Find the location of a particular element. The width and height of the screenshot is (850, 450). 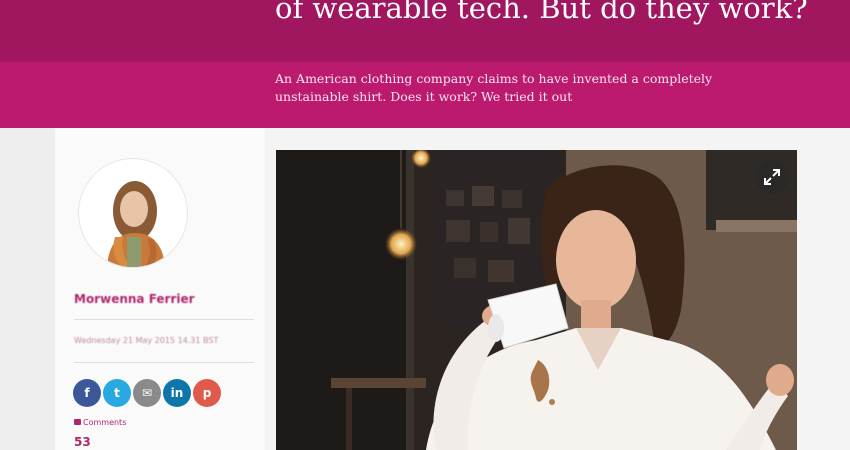

expand-icon is located at coordinates (772, 177).